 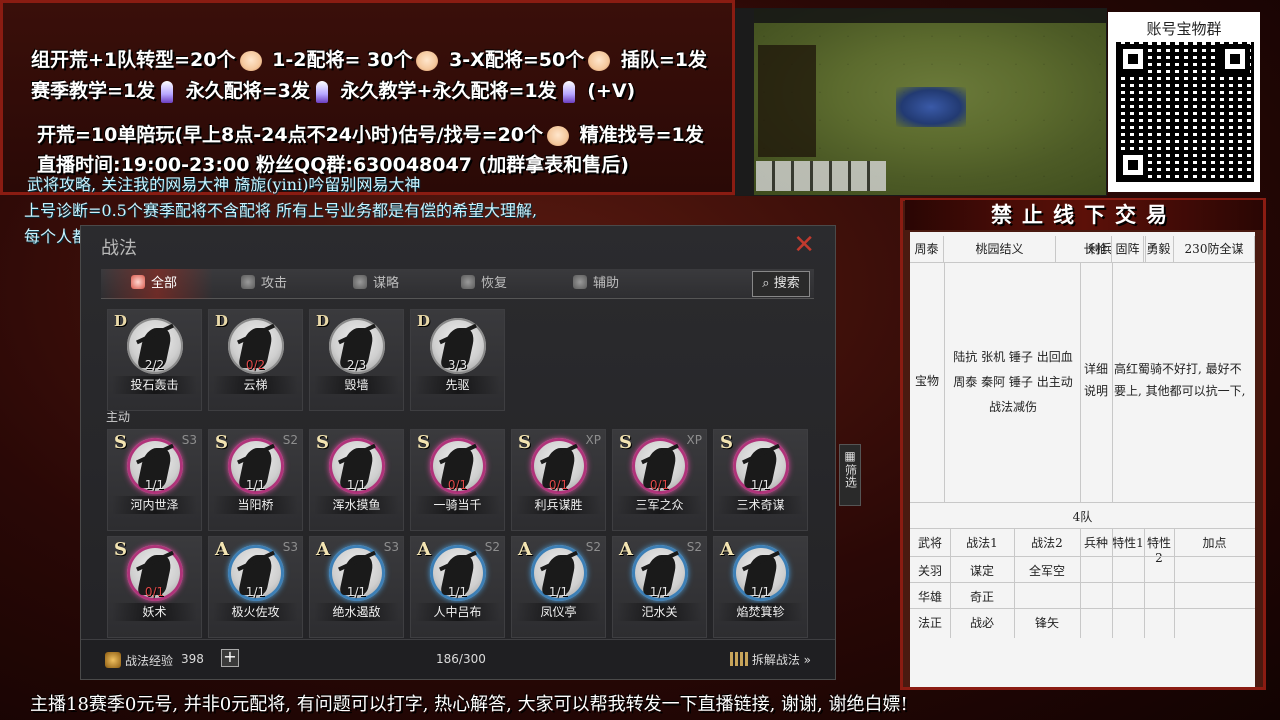 What do you see at coordinates (356, 365) in the screenshot?
I see `tactic-count: 2/3` at bounding box center [356, 365].